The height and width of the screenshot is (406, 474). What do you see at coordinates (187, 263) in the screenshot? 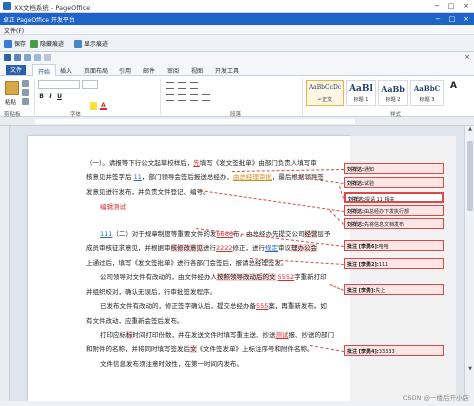
I see `text-run: 上通过后，填写《发文签批单》进行各部门会签后，报请总经理签发。` at bounding box center [187, 263].